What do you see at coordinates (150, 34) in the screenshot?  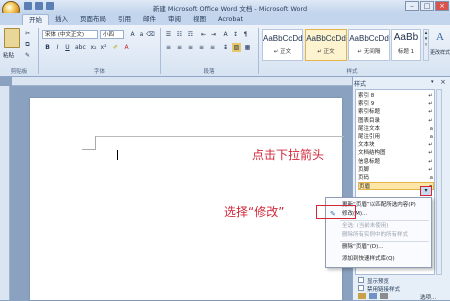 I see `clear-format-icon: ⌫` at bounding box center [150, 34].